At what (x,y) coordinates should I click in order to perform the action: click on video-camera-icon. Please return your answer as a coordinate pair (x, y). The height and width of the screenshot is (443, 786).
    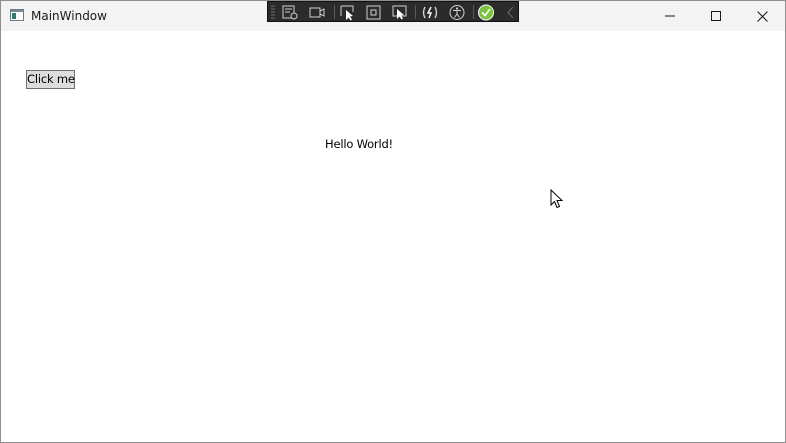
    Looking at the image, I should click on (317, 12).